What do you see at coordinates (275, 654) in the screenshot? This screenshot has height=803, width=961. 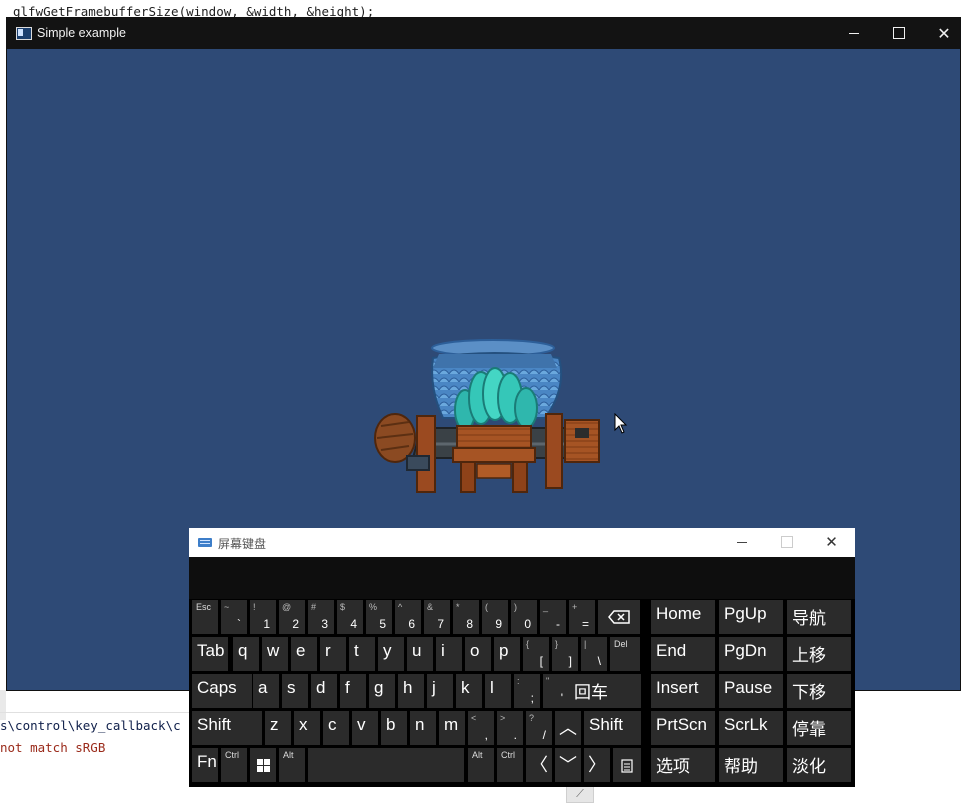 I see `key-w: w` at bounding box center [275, 654].